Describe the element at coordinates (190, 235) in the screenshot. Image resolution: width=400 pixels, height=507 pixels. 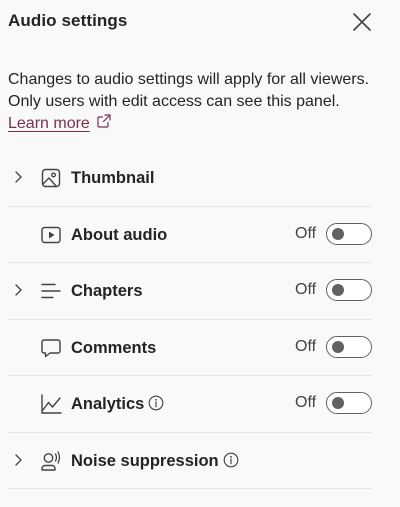
I see `setting-row-about-audio: About audio Off` at that location.